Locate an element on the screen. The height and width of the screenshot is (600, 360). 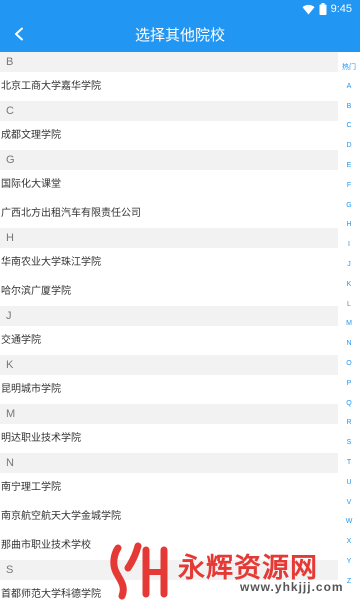
index-item-e: E is located at coordinates (349, 166).